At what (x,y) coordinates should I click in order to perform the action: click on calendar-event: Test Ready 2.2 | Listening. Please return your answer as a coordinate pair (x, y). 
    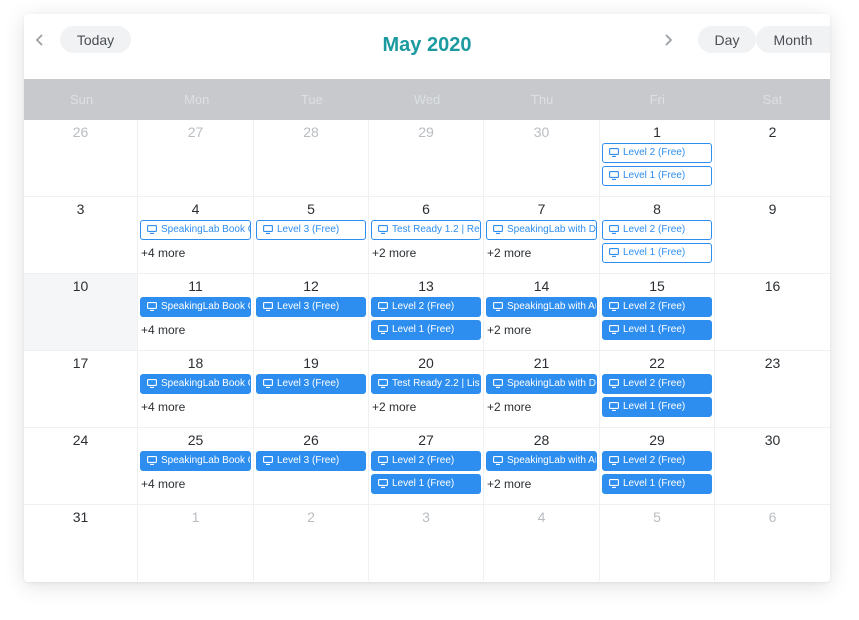
    Looking at the image, I should click on (426, 384).